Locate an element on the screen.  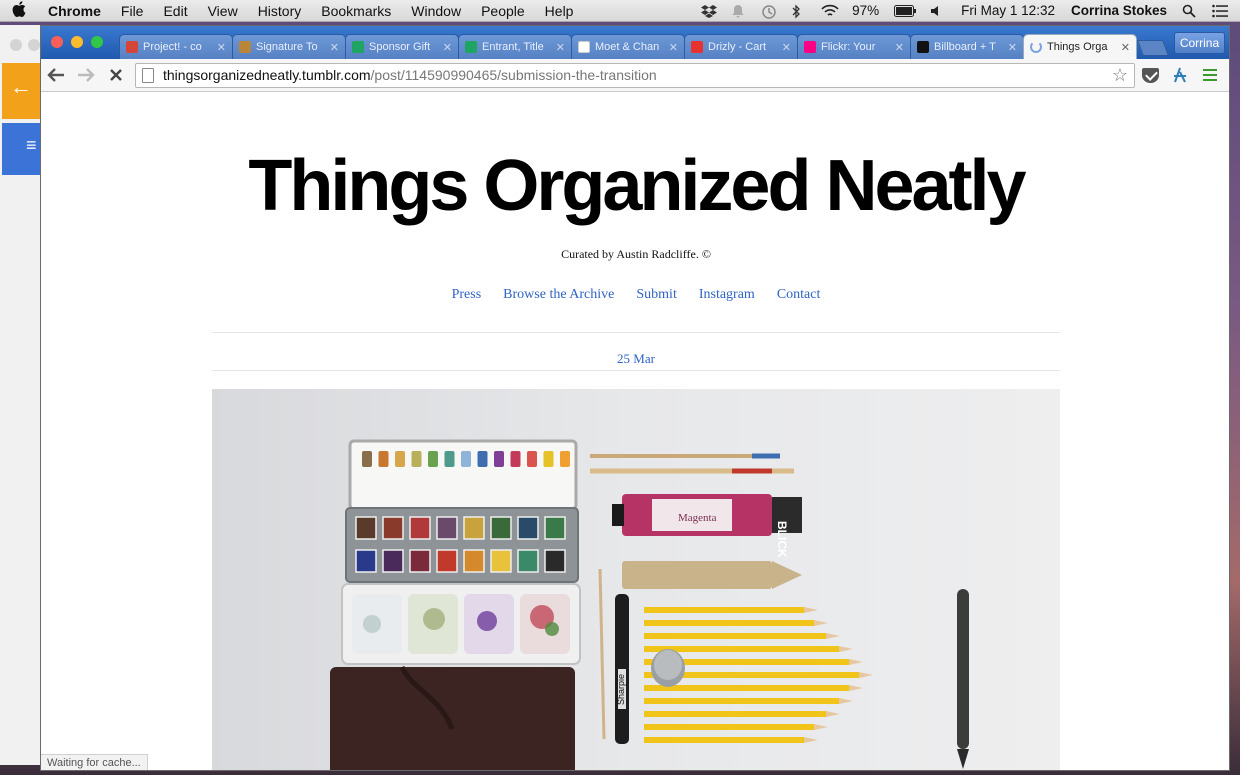
bookmark-star-icon: ☆ is located at coordinates (1120, 75).